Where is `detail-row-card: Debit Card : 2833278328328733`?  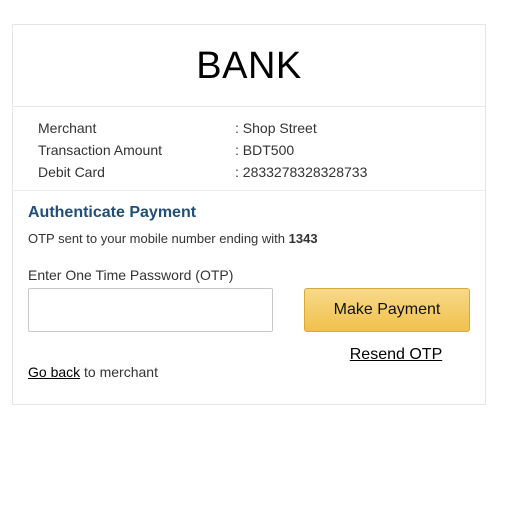
detail-row-card: Debit Card : 2833278328328733 is located at coordinates (249, 172).